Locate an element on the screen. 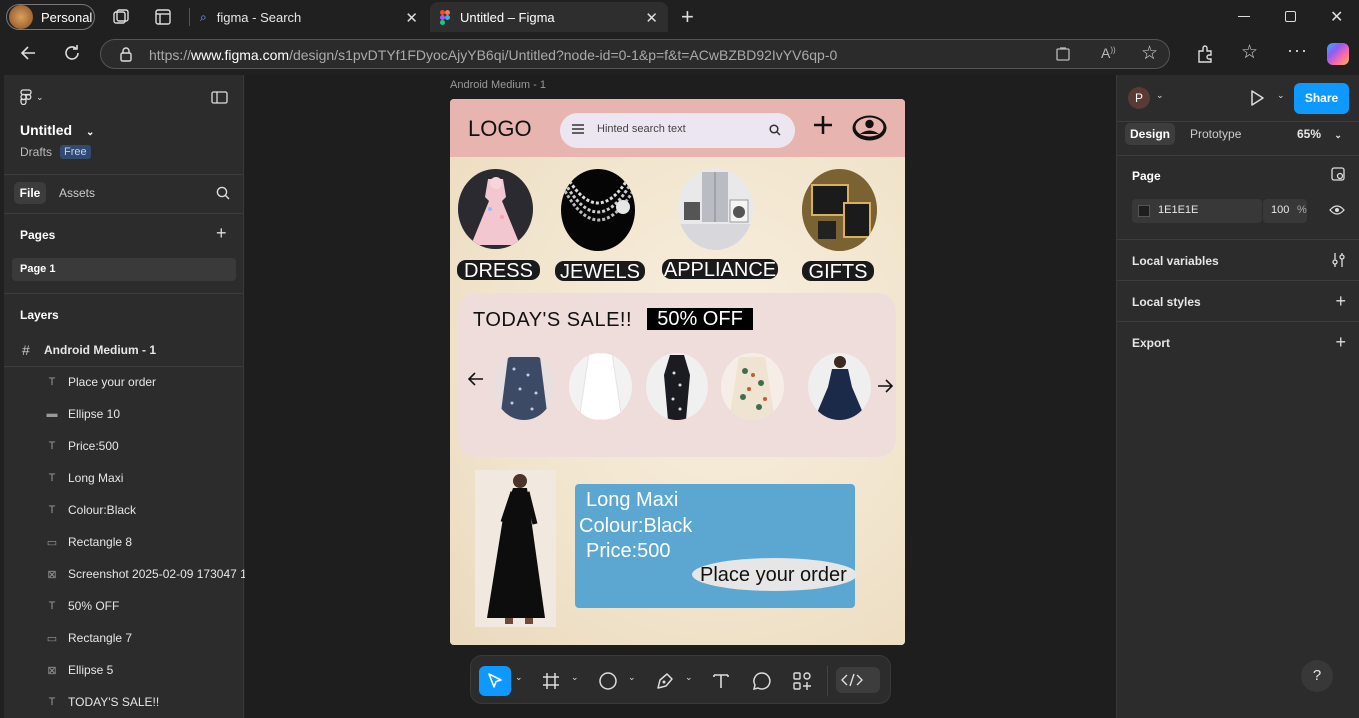 This screenshot has width=1359, height=718. tab-file: File is located at coordinates (30, 193).